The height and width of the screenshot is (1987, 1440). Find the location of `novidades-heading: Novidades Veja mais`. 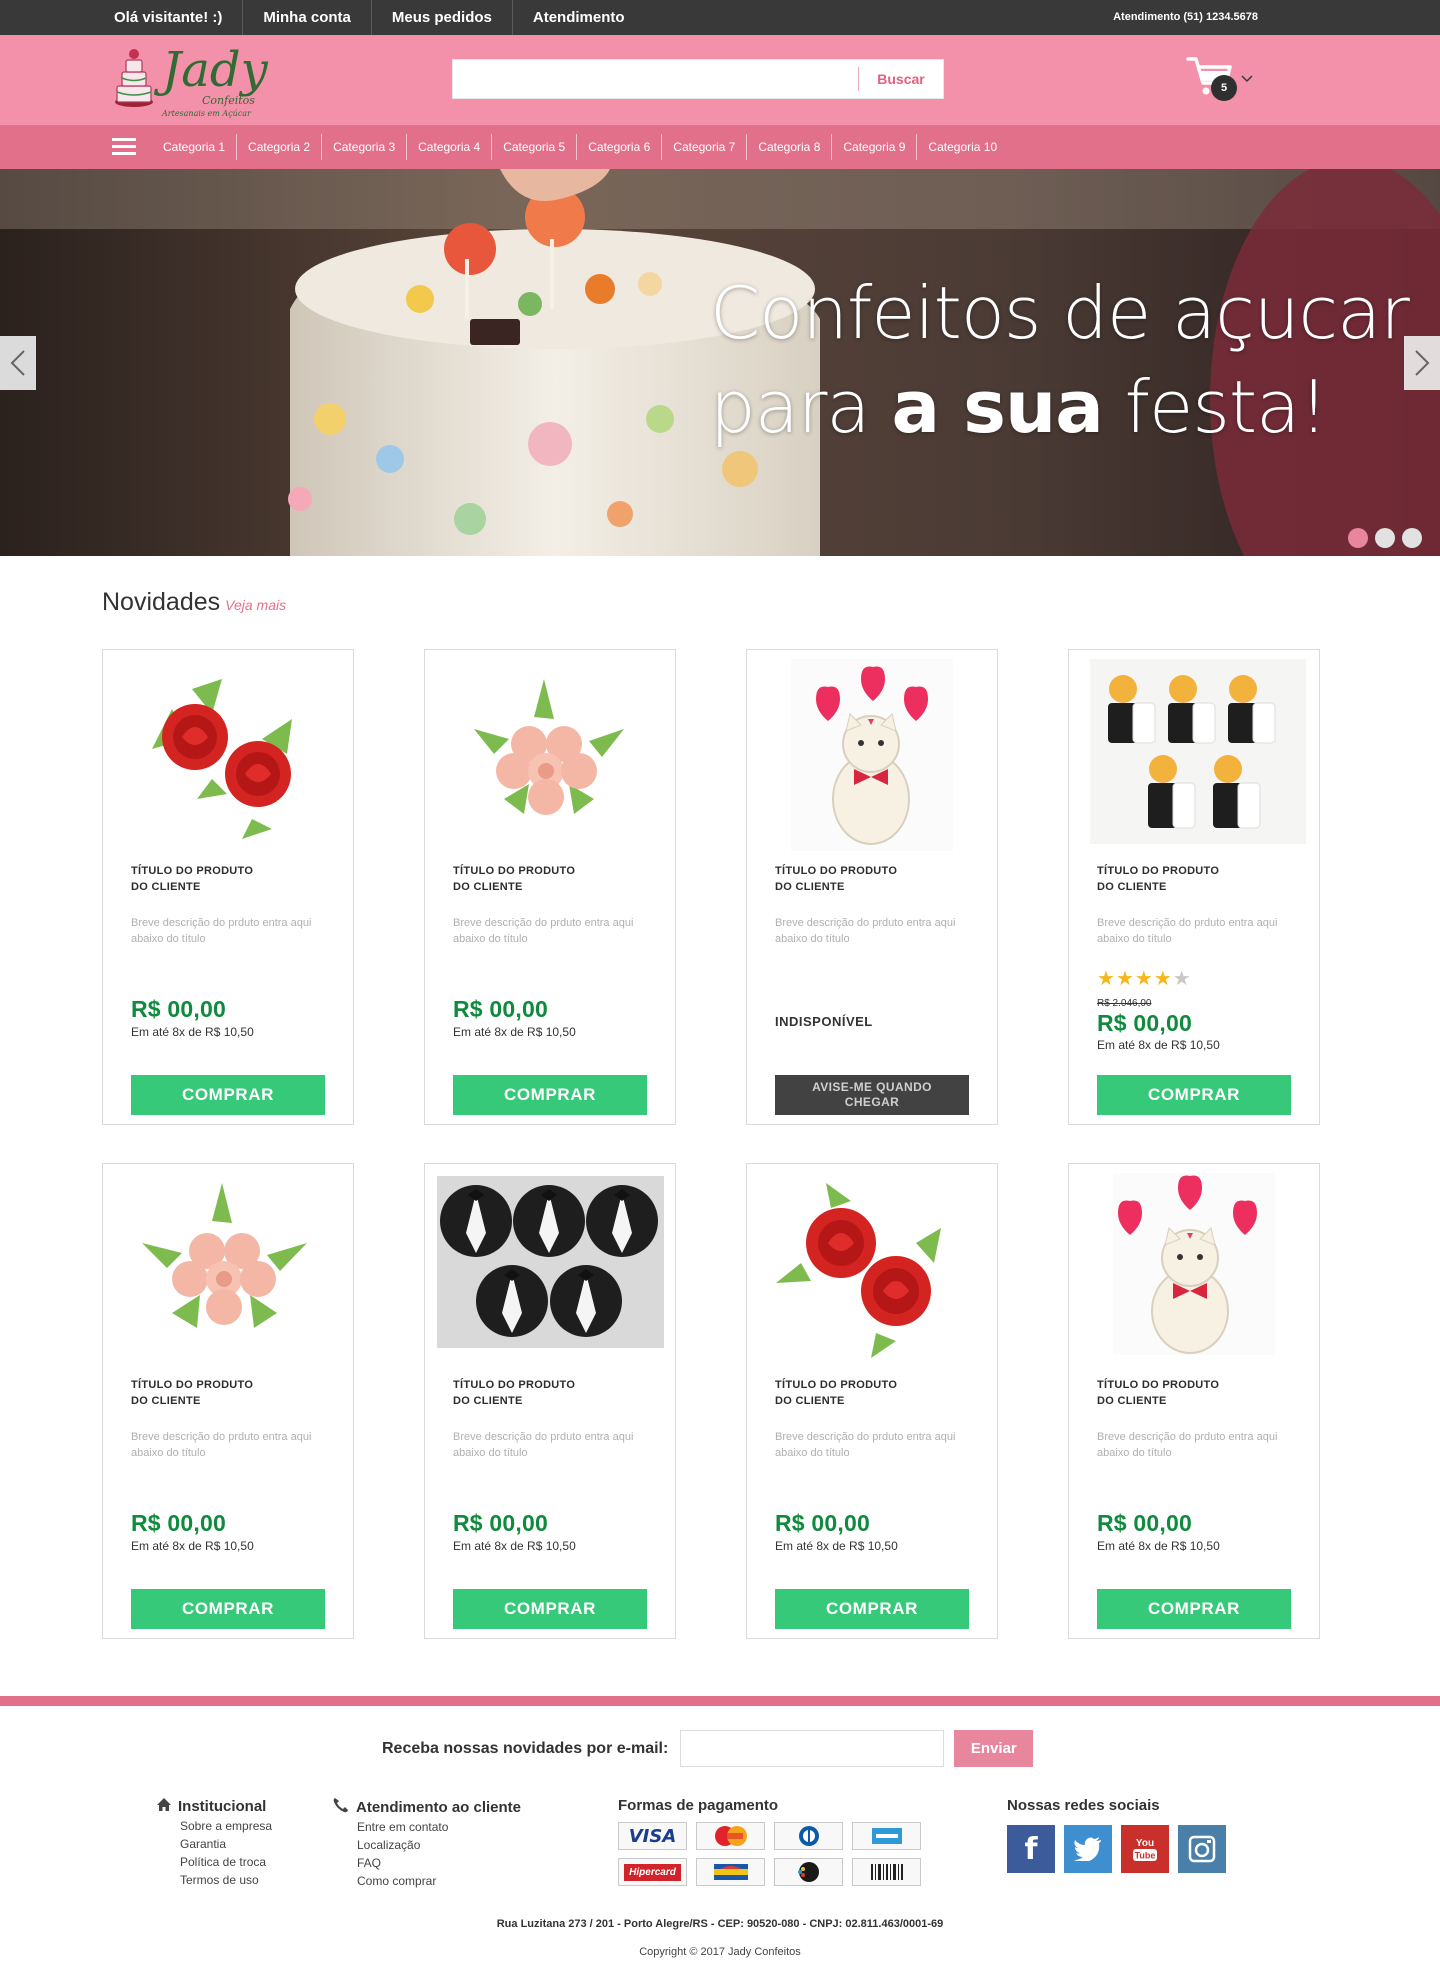

novidades-heading: Novidades Veja mais is located at coordinates (194, 602).